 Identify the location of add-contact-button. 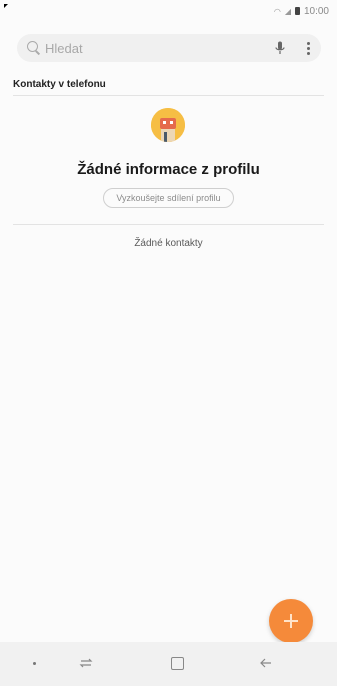
(291, 621).